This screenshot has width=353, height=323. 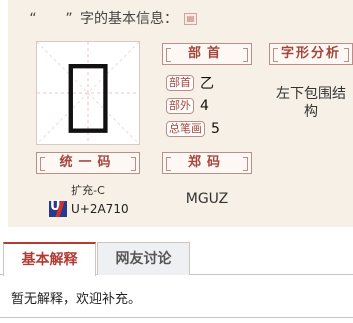 I want to click on unicode-box: 扩充-C U U+2A710, so click(x=88, y=197).